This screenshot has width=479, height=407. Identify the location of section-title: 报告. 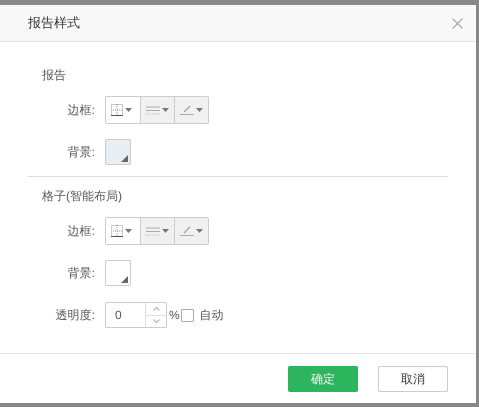
(54, 75).